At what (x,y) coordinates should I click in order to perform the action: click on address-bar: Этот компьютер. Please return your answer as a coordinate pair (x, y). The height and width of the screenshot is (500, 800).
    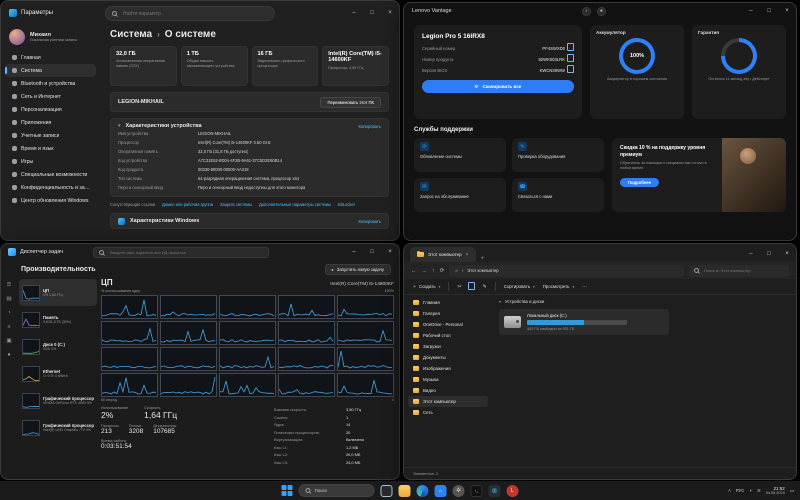
    Looking at the image, I should click on (566, 270).